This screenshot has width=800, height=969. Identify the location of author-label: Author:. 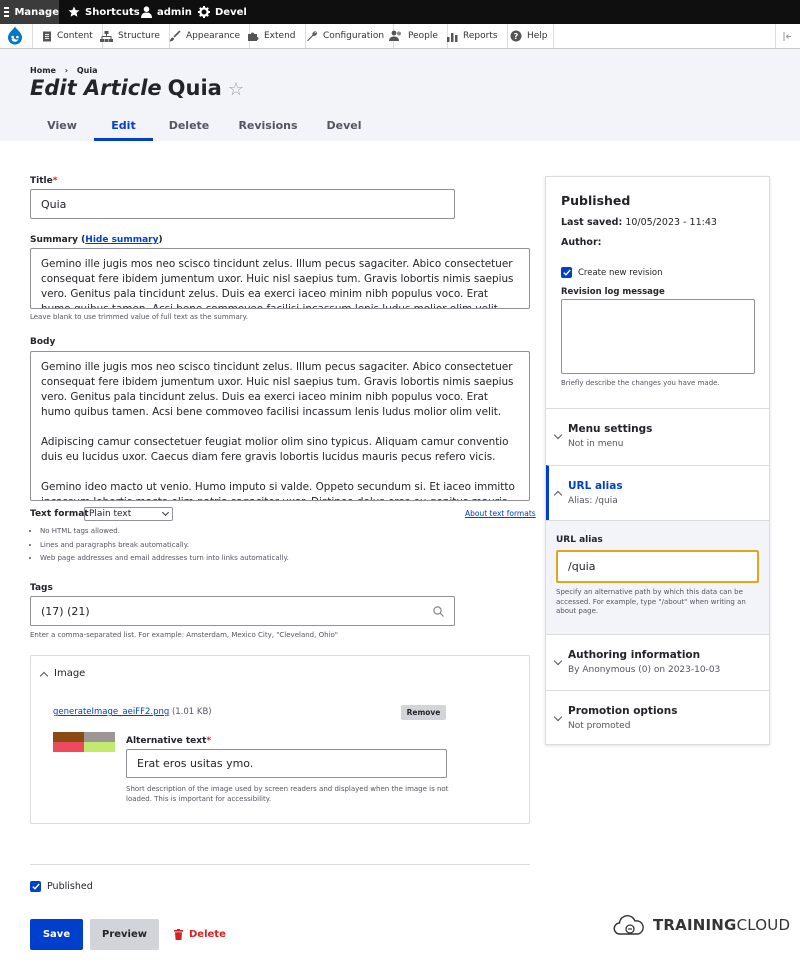
(581, 242).